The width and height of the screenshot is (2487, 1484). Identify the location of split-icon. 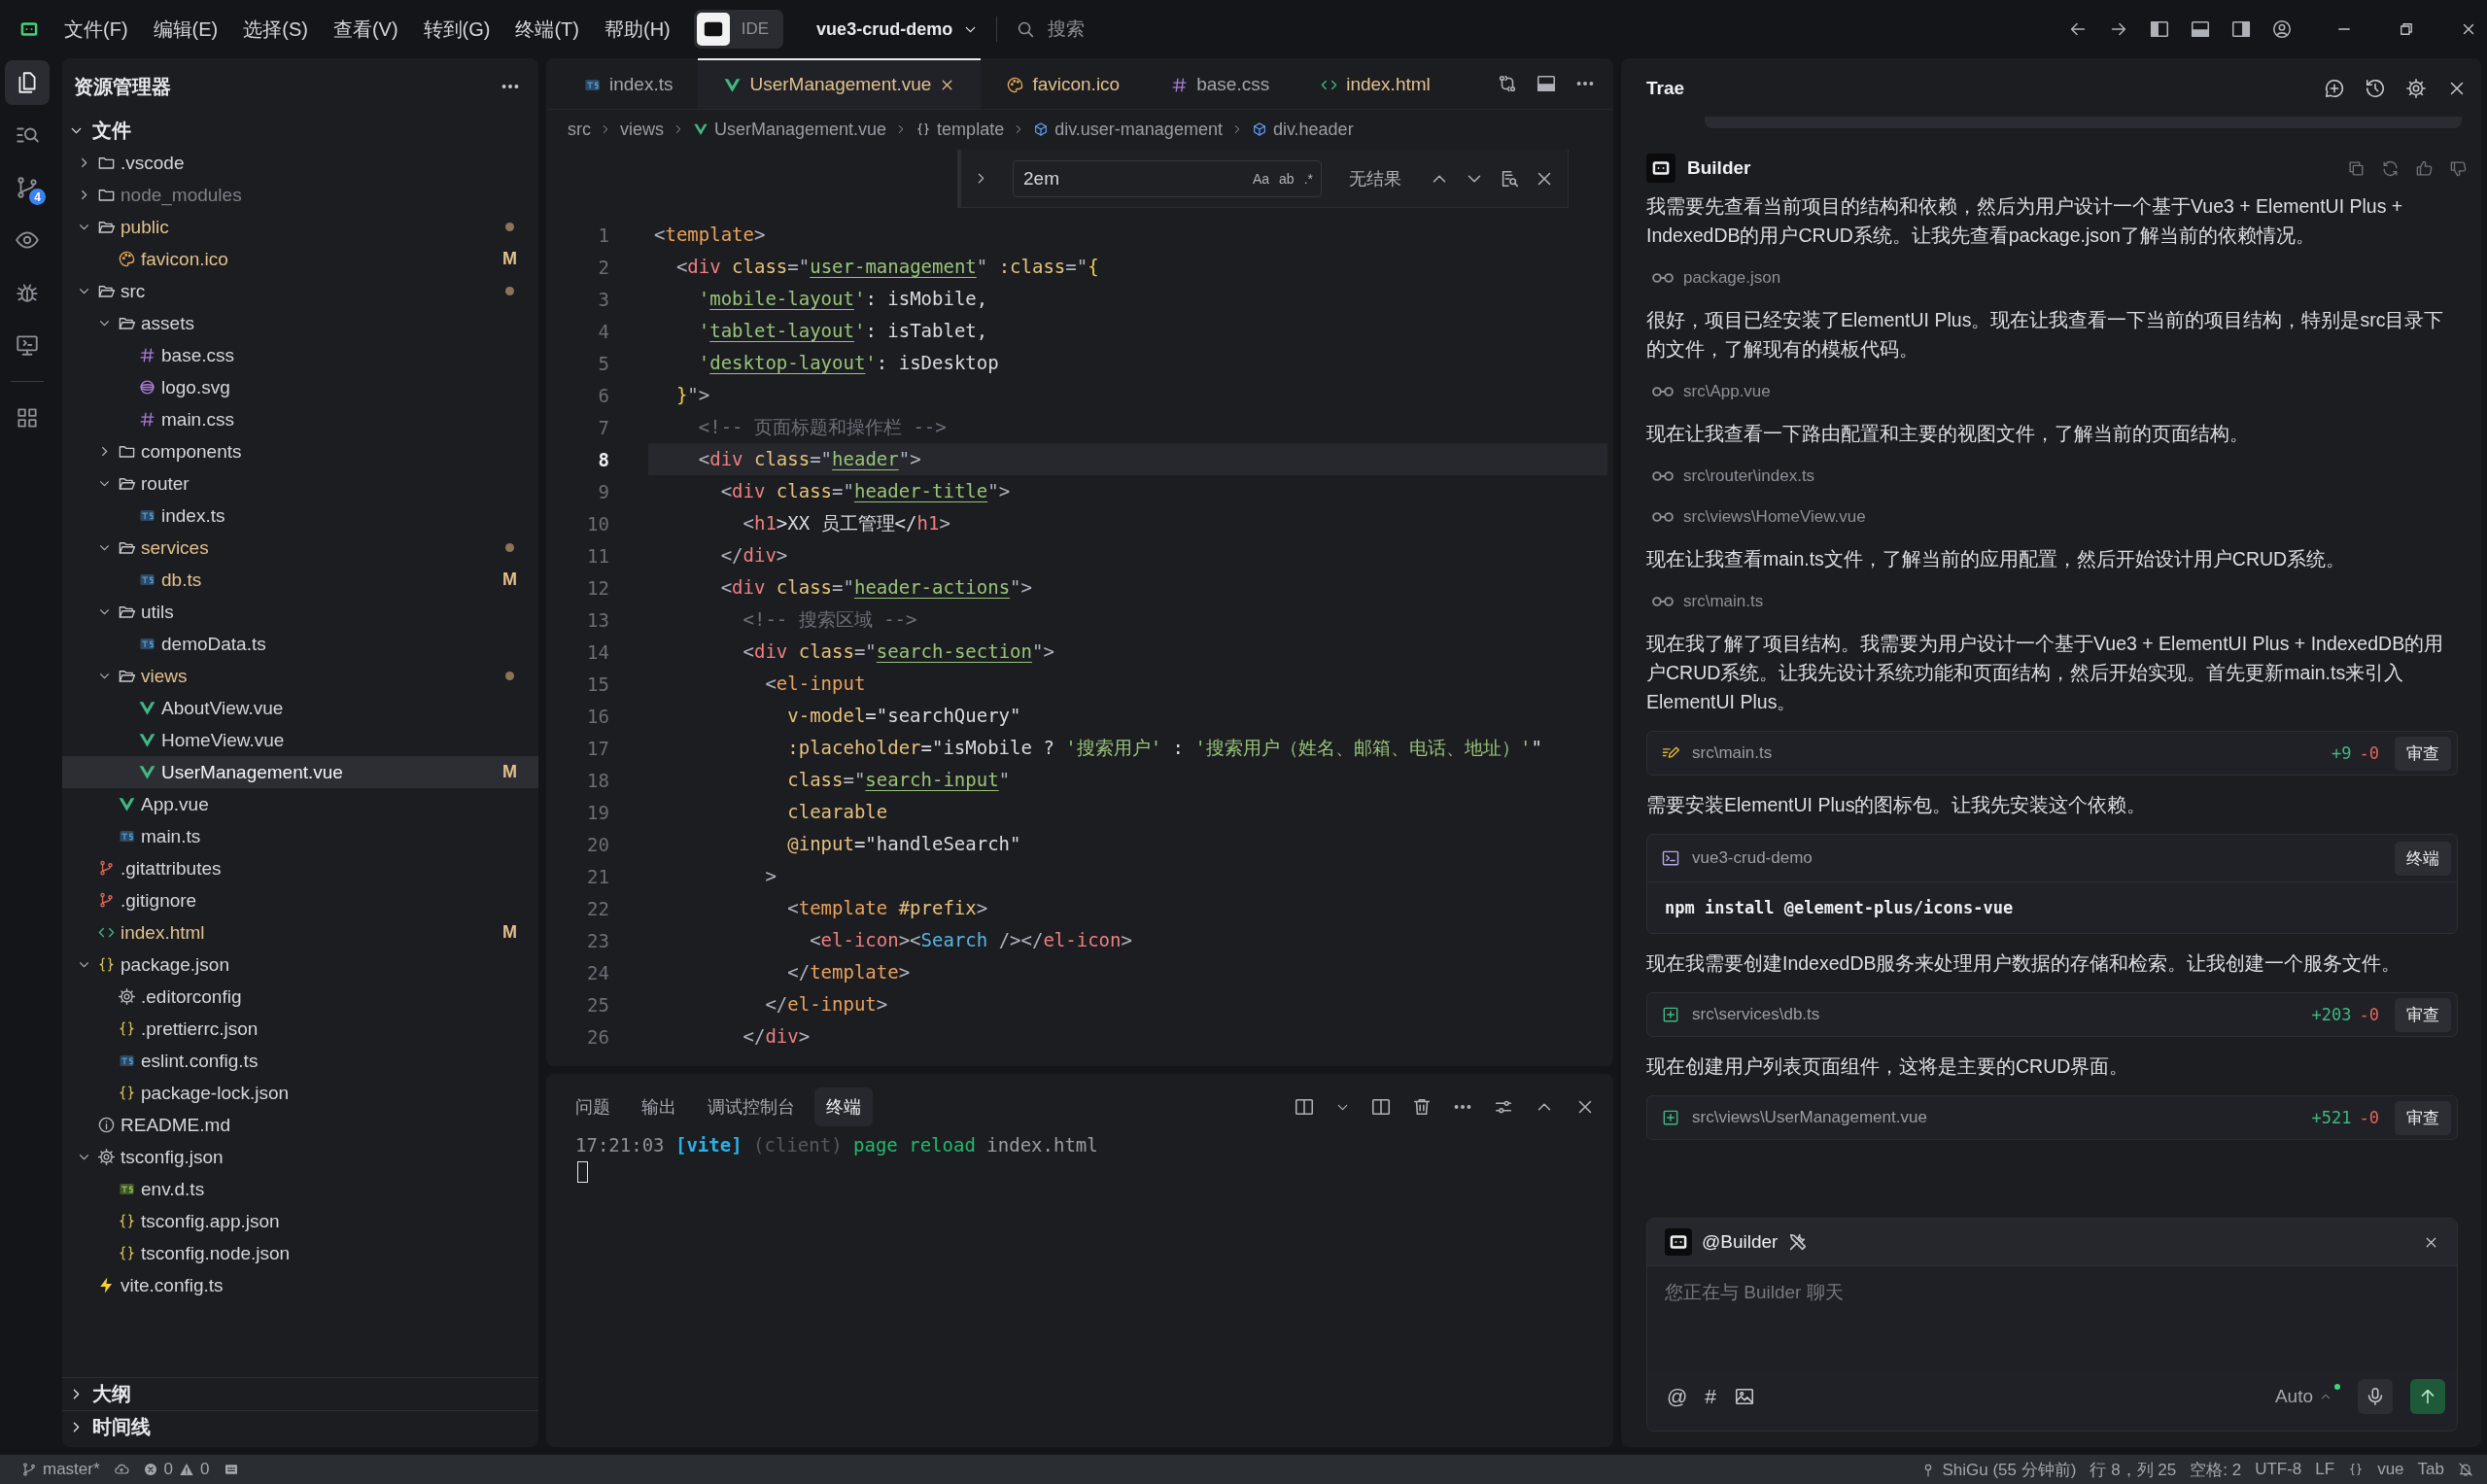
(1381, 1107).